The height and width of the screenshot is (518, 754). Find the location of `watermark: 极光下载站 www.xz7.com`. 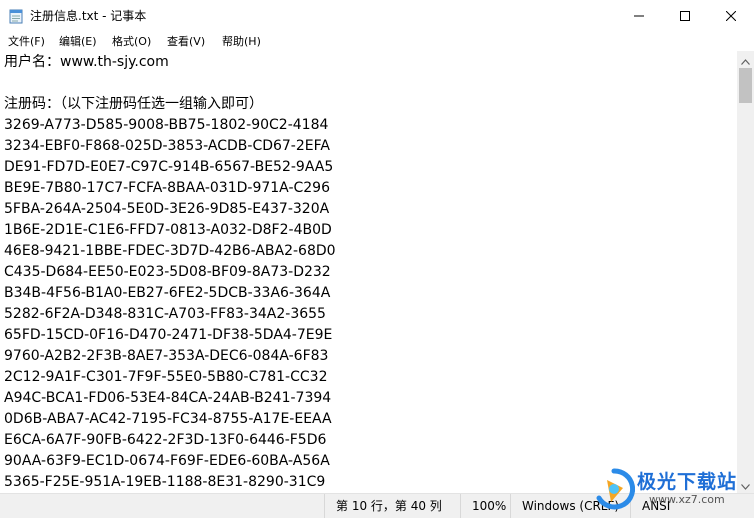

watermark: 极光下载站 www.xz7.com is located at coordinates (672, 490).